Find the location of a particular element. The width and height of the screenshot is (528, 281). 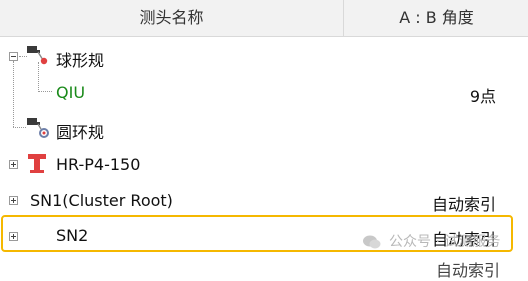

tree-row-label: QIU is located at coordinates (71, 92).